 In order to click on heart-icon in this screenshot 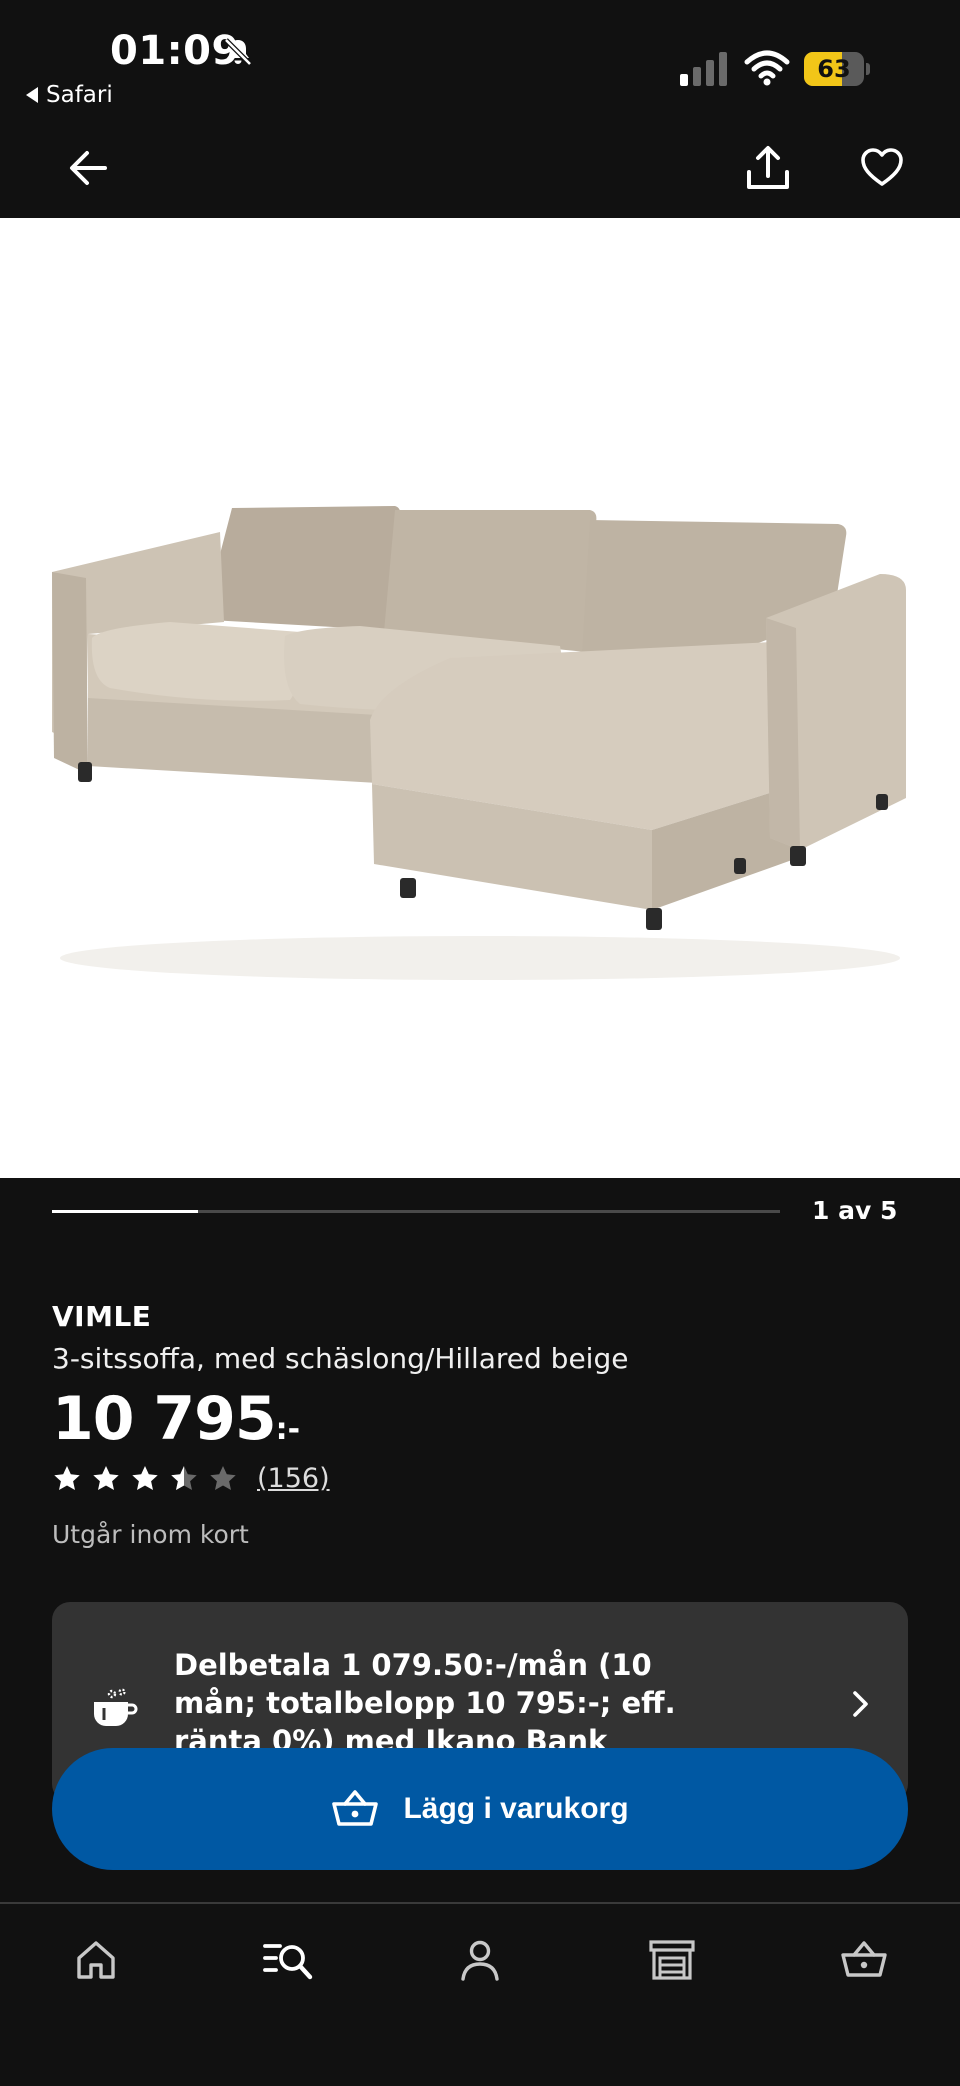, I will do `click(882, 167)`.